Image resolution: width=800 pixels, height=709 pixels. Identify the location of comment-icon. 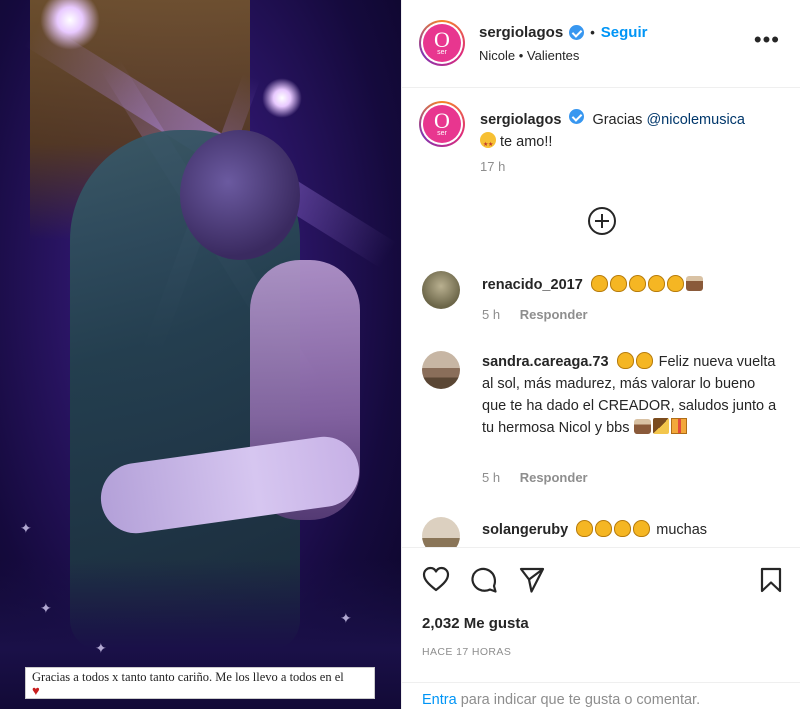
(484, 580).